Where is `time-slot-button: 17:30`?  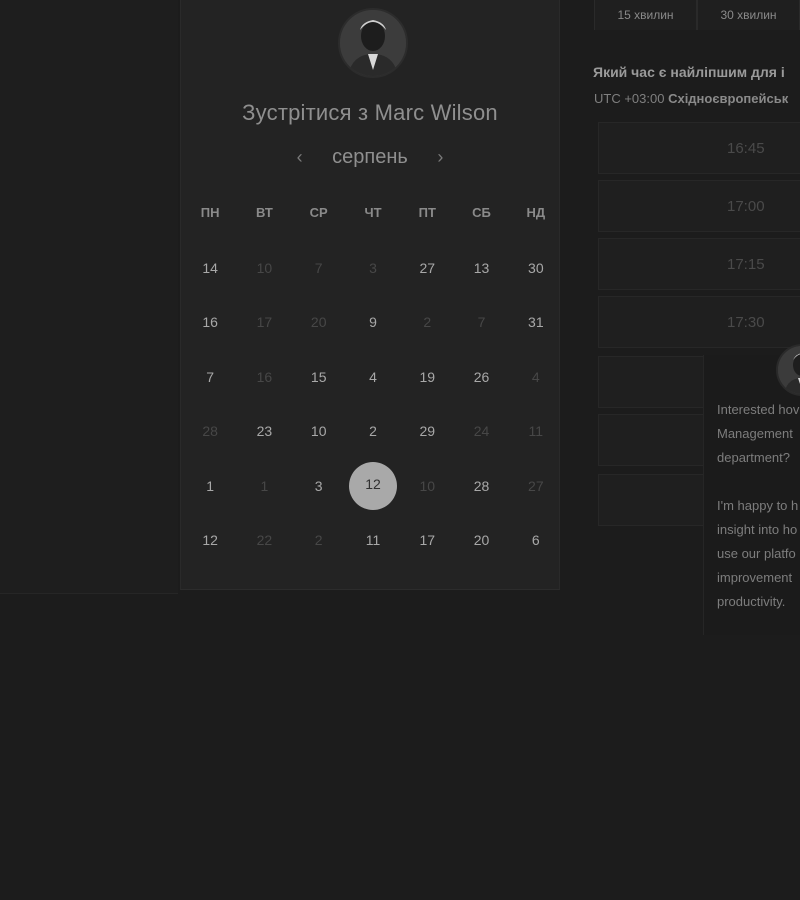 time-slot-button: 17:30 is located at coordinates (699, 322).